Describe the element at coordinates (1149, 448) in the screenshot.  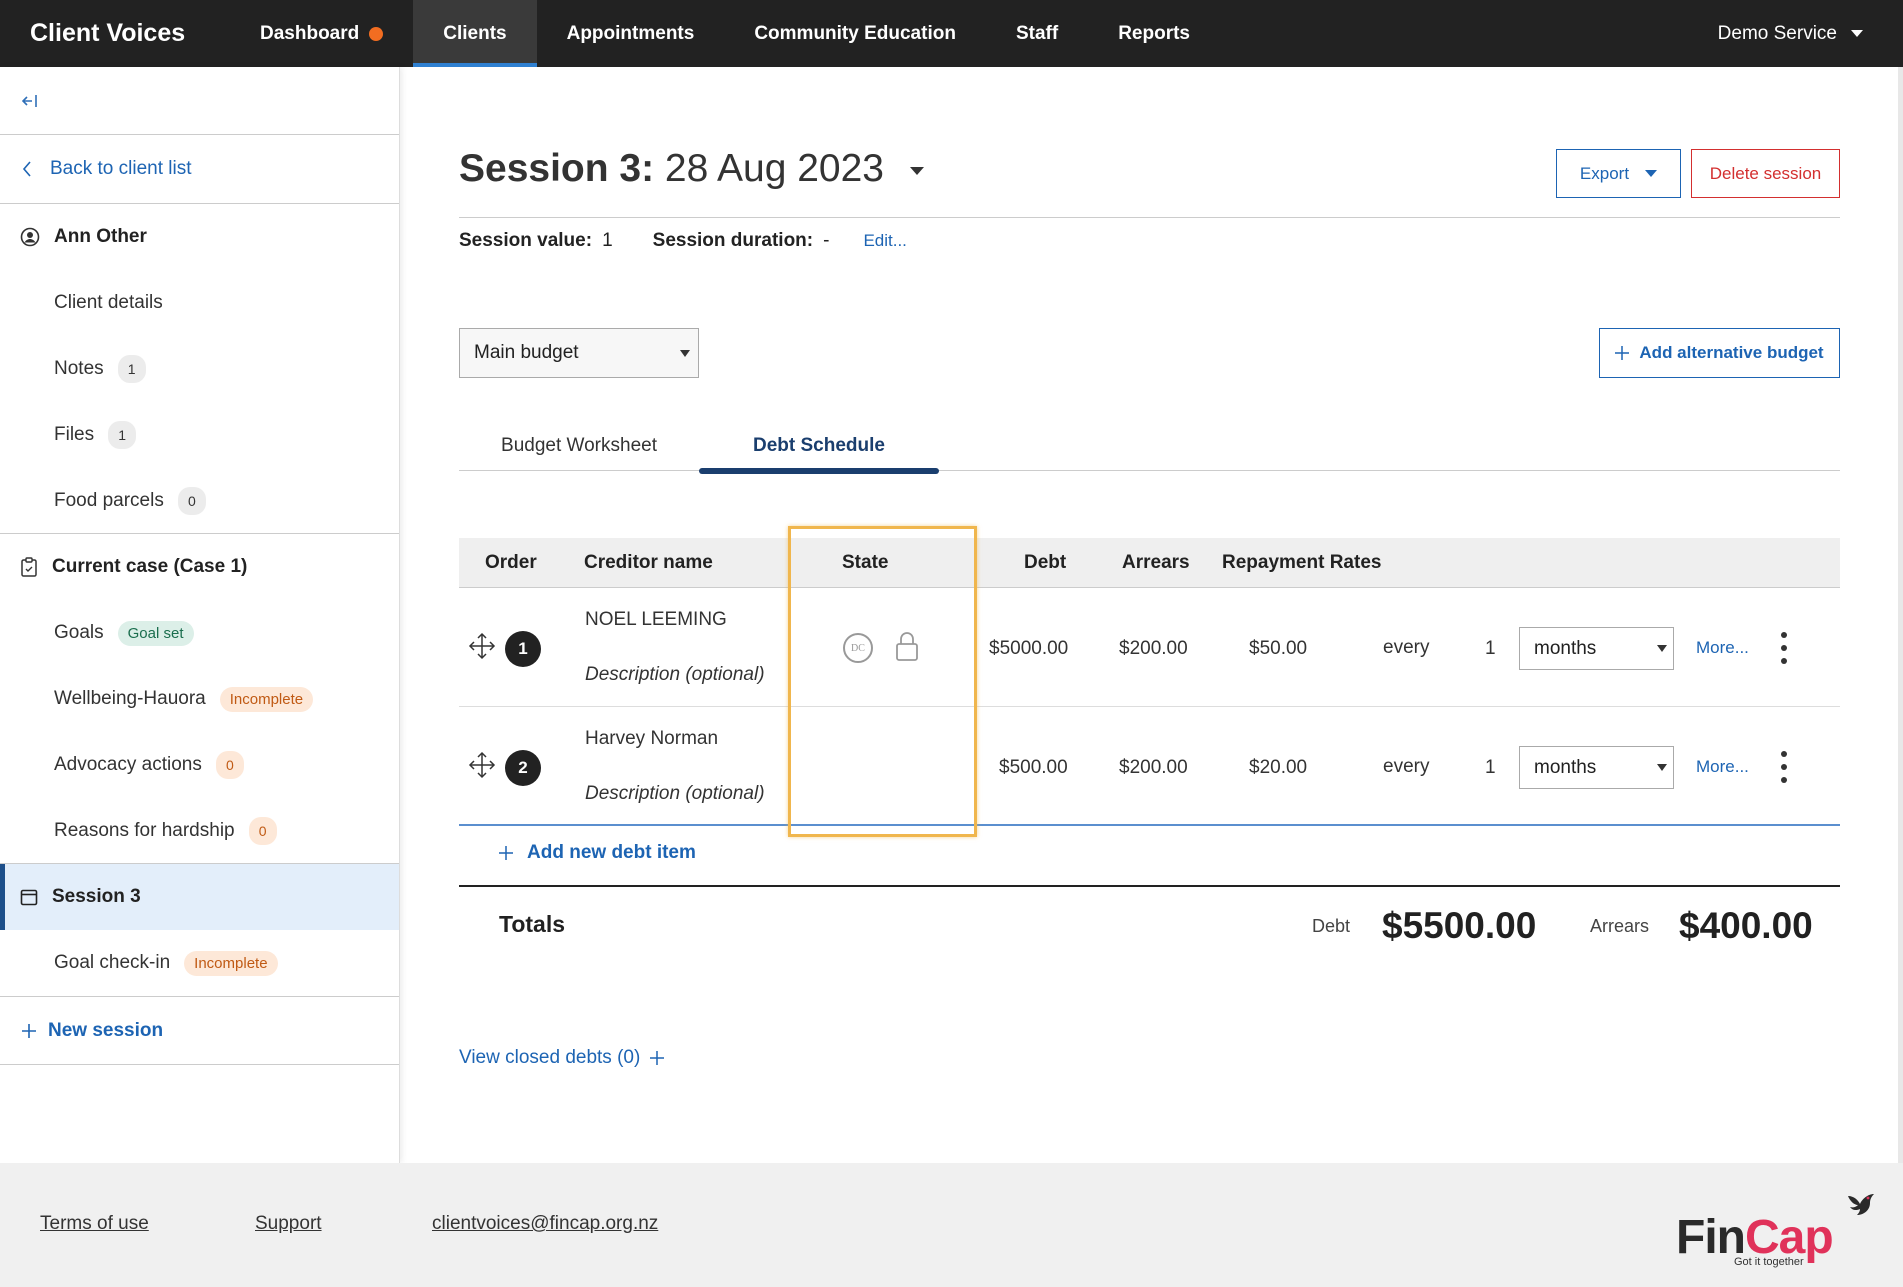
I see `tabs: Budget Worksheet Debt Schedule` at that location.